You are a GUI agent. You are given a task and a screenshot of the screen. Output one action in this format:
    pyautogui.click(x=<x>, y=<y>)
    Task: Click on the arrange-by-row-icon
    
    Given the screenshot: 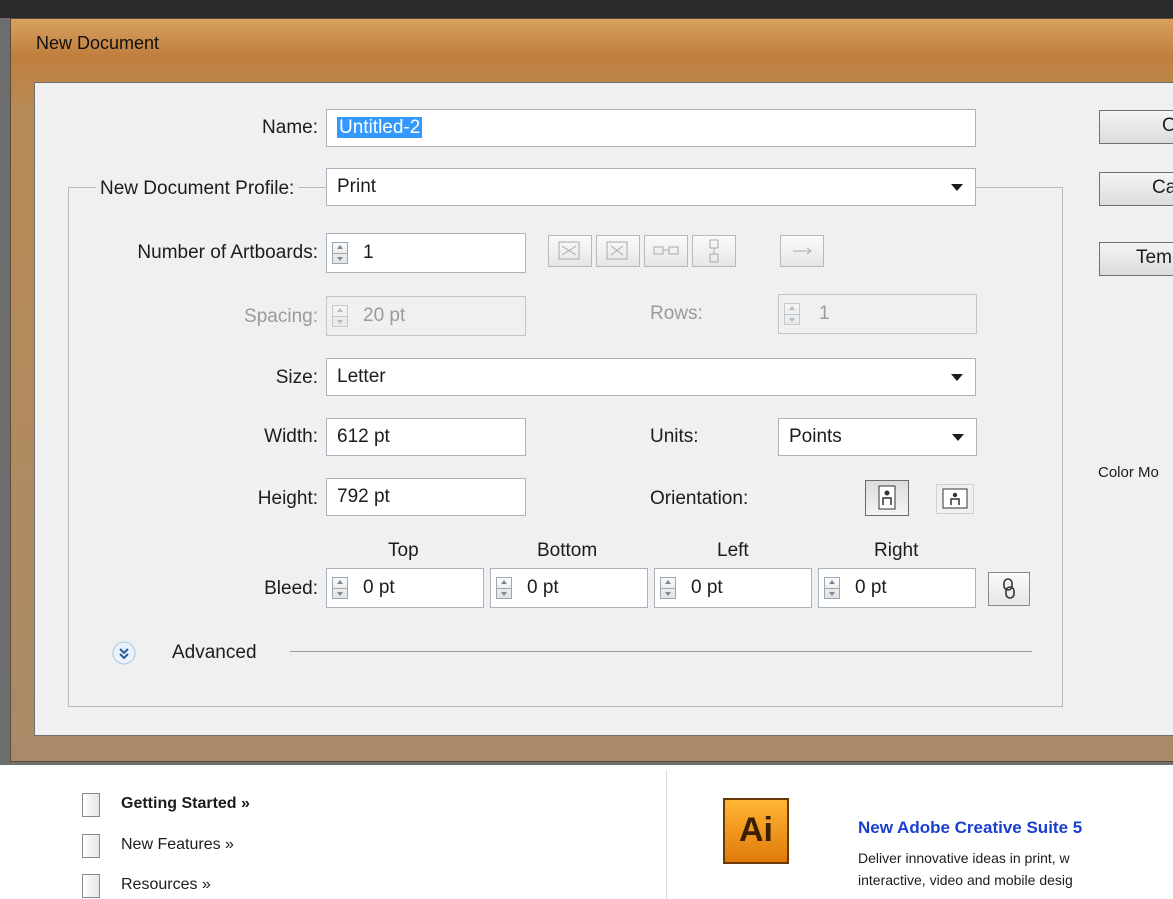 What is the action you would take?
    pyautogui.click(x=666, y=250)
    